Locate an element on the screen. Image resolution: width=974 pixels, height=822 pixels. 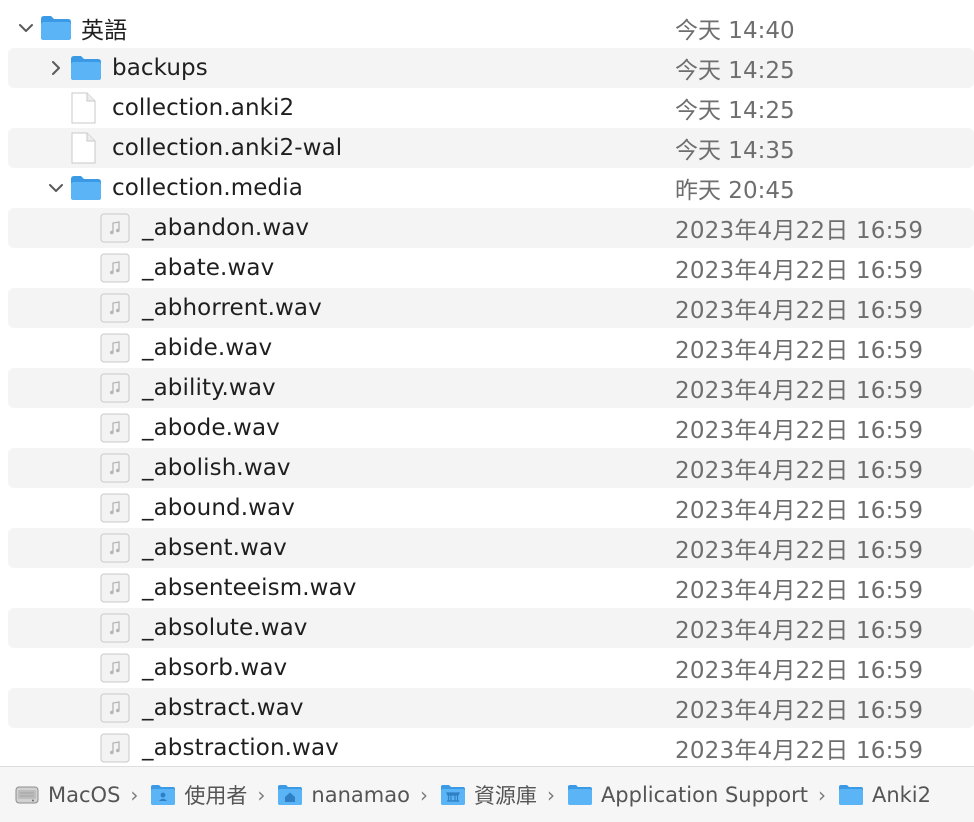
list-item-audio: _abound.wav 2023年4月22日 16:59 is located at coordinates (491, 508).